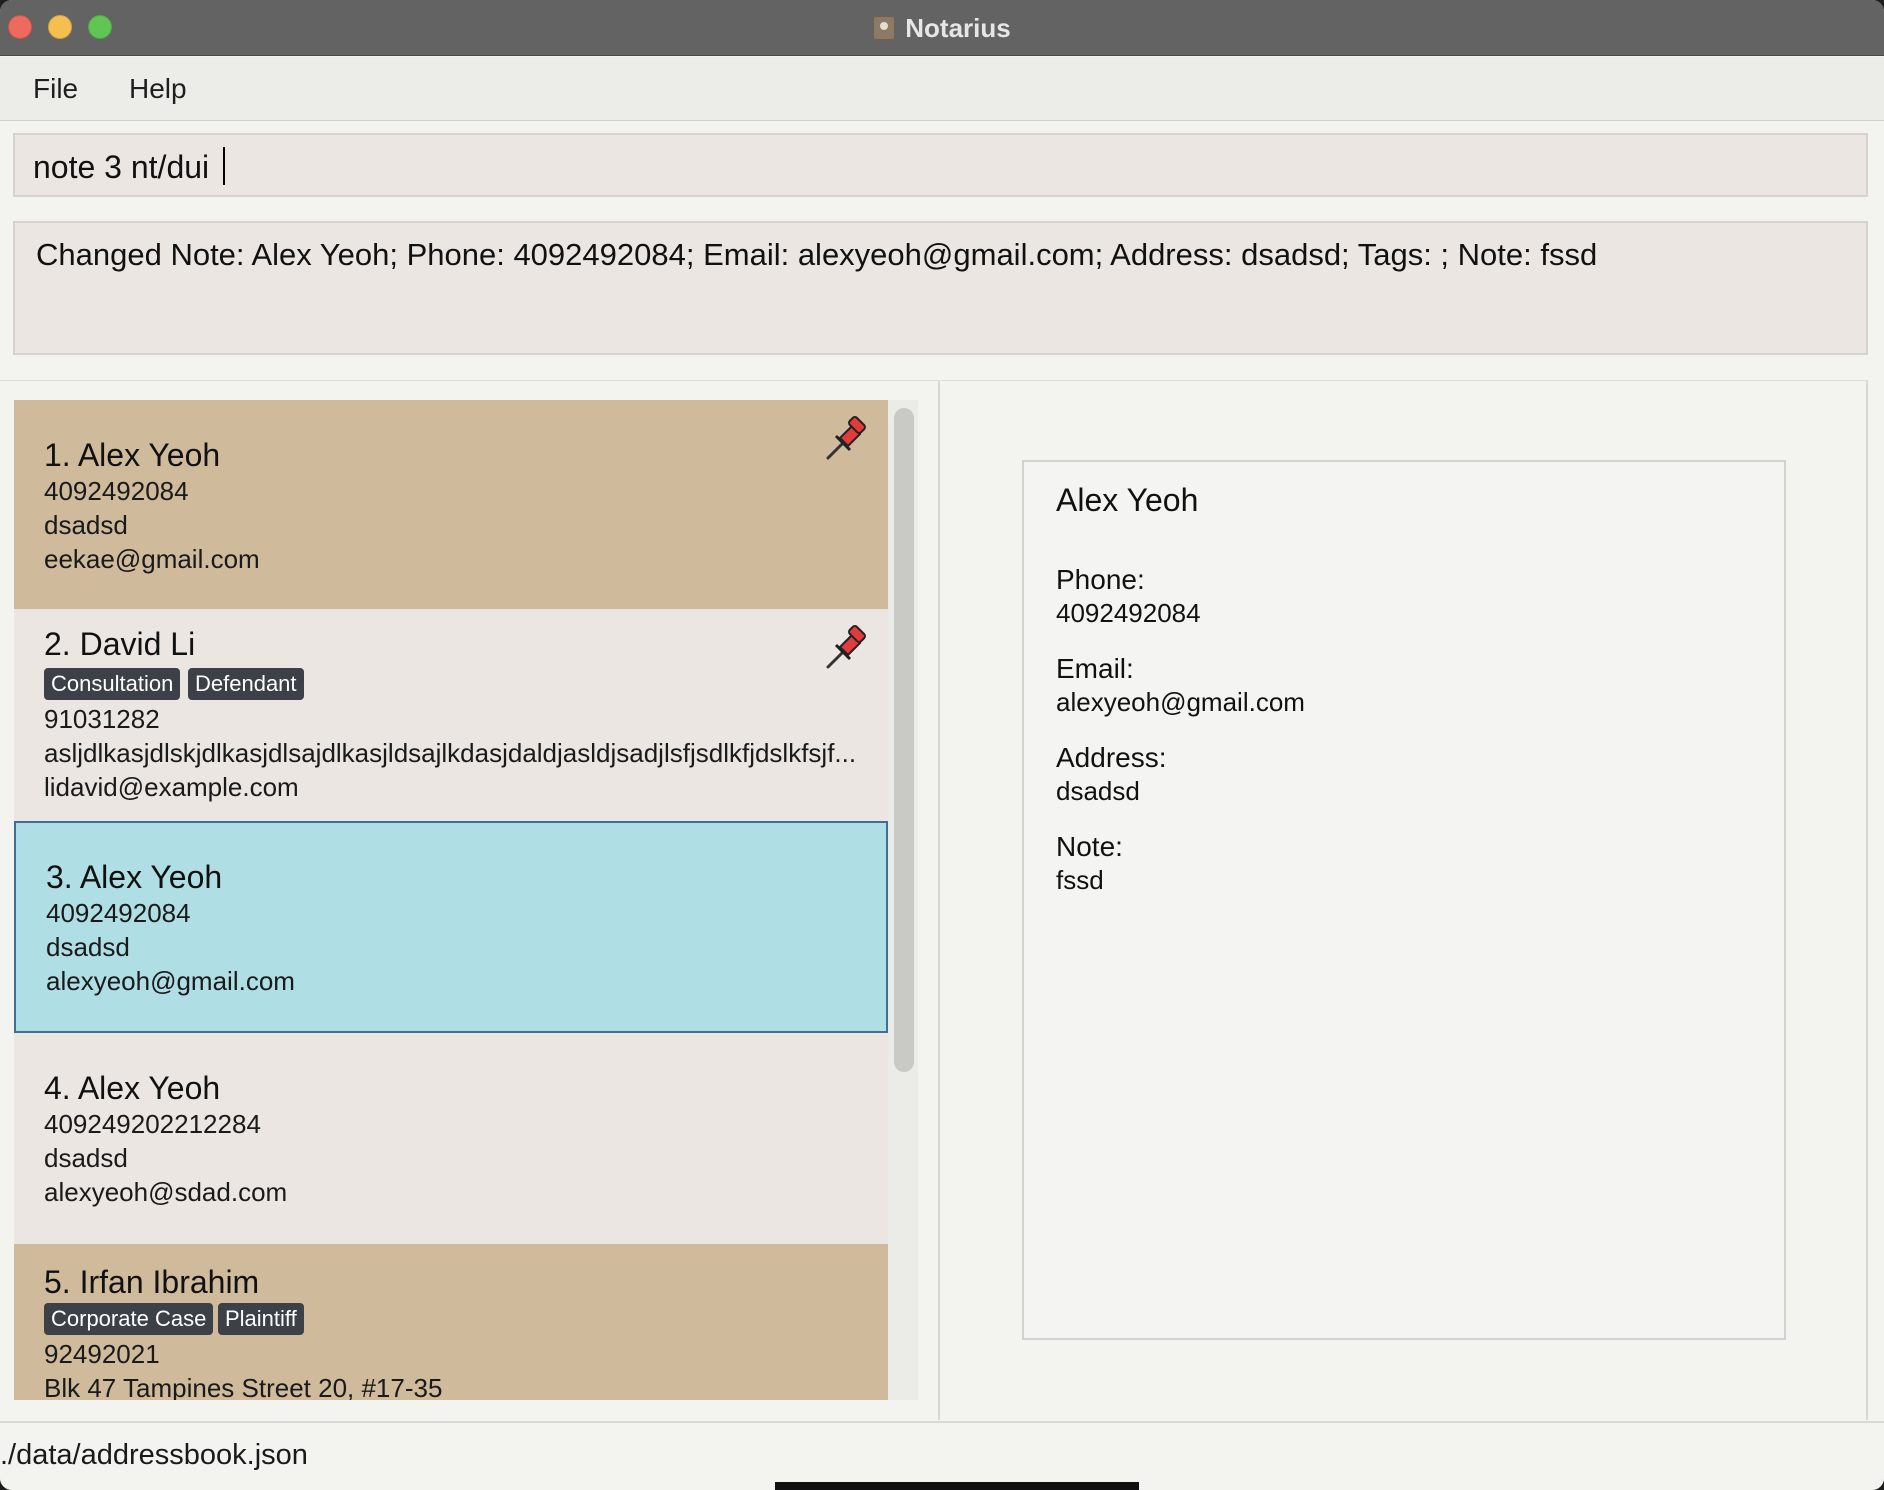  I want to click on contact-email: alexyeoh@sdad.com, so click(166, 1192).